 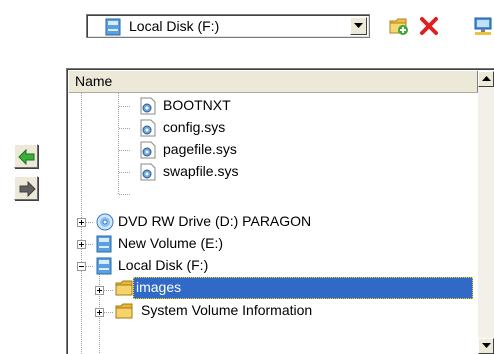 I want to click on move-left-button, so click(x=26, y=156).